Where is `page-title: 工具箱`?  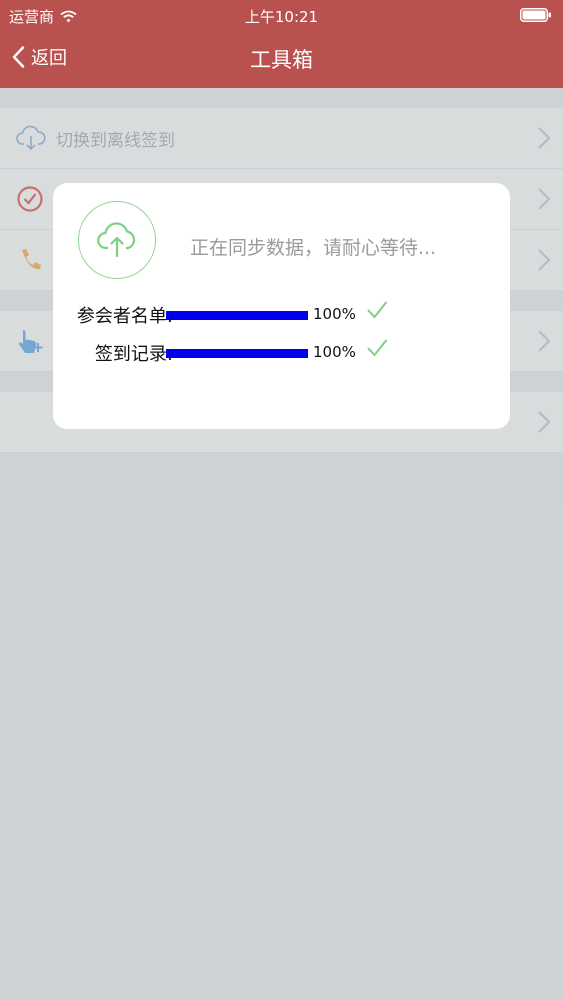 page-title: 工具箱 is located at coordinates (281, 60).